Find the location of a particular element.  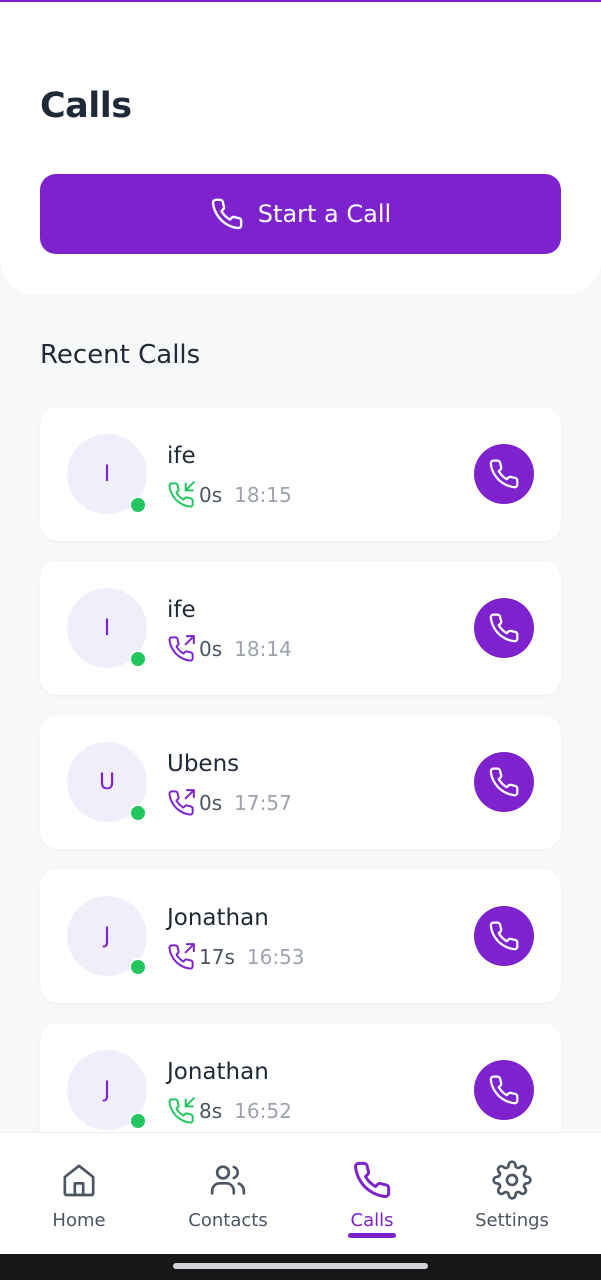

call-meta: 0s 17:57 is located at coordinates (229, 803).